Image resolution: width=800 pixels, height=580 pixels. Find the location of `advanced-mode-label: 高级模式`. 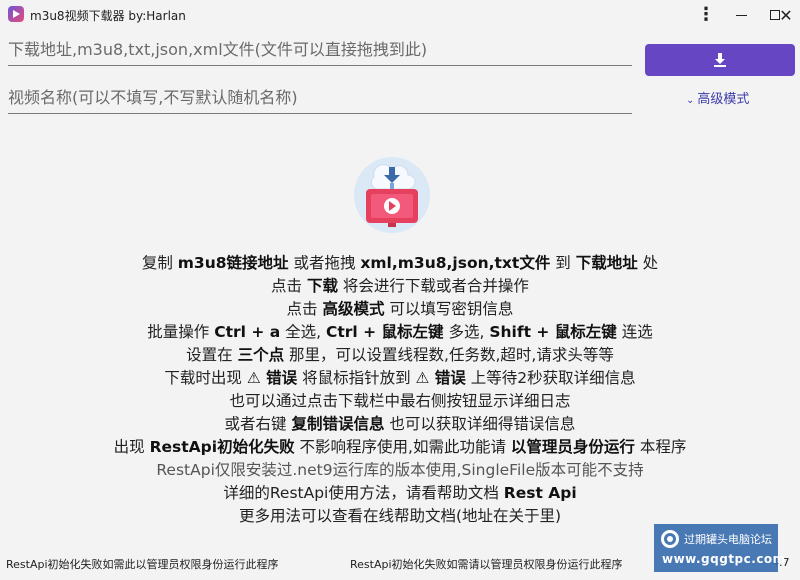

advanced-mode-label: 高级模式 is located at coordinates (723, 99).